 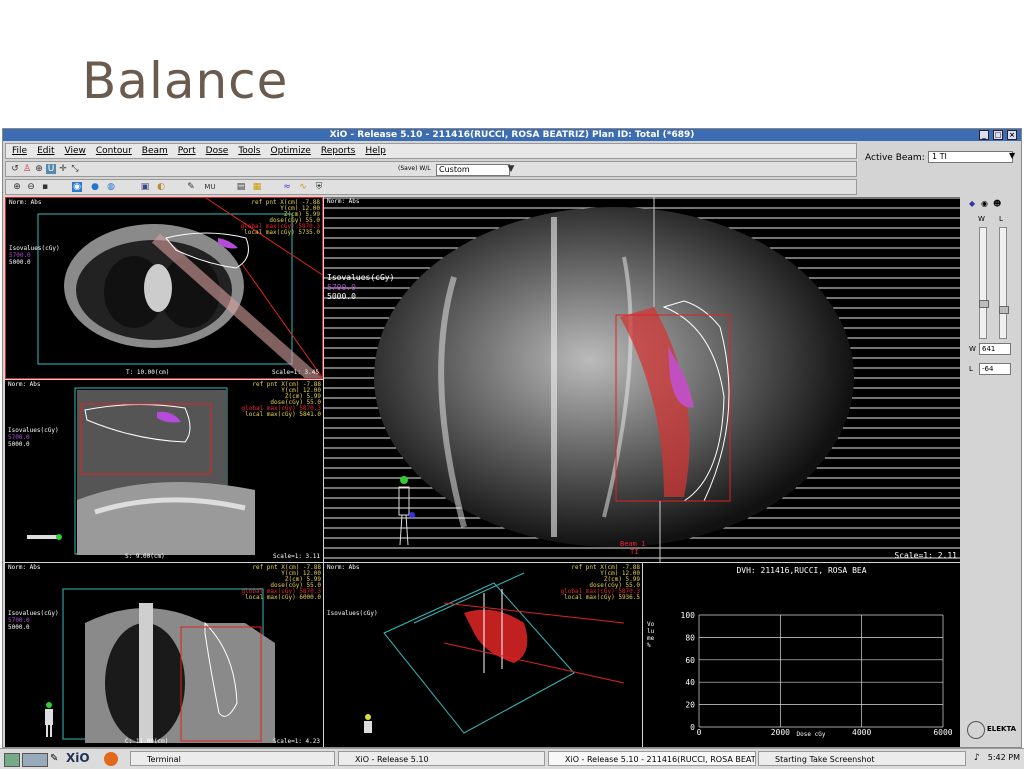 What do you see at coordinates (191, 187) in the screenshot?
I see `edit-icon: ✎` at bounding box center [191, 187].